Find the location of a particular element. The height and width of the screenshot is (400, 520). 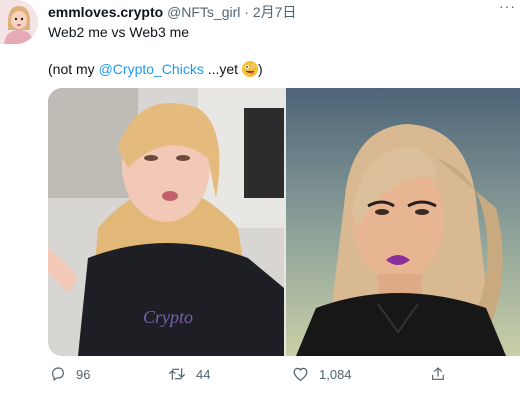

like-count: 1,084 is located at coordinates (335, 374).